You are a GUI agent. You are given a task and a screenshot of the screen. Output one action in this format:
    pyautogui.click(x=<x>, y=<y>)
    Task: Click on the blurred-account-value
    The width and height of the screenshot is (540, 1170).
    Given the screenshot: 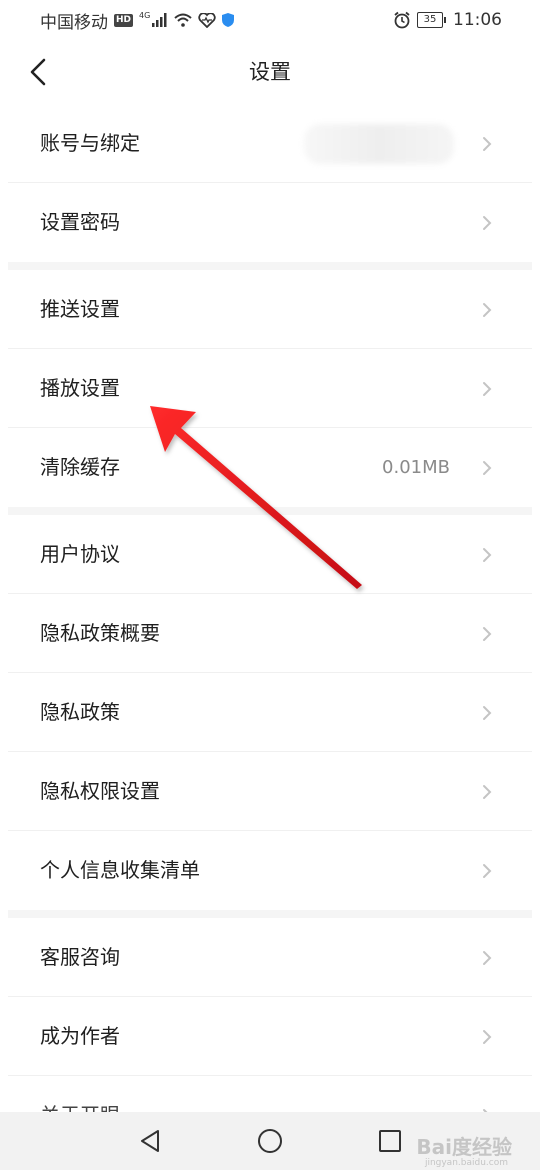 What is the action you would take?
    pyautogui.click(x=379, y=144)
    